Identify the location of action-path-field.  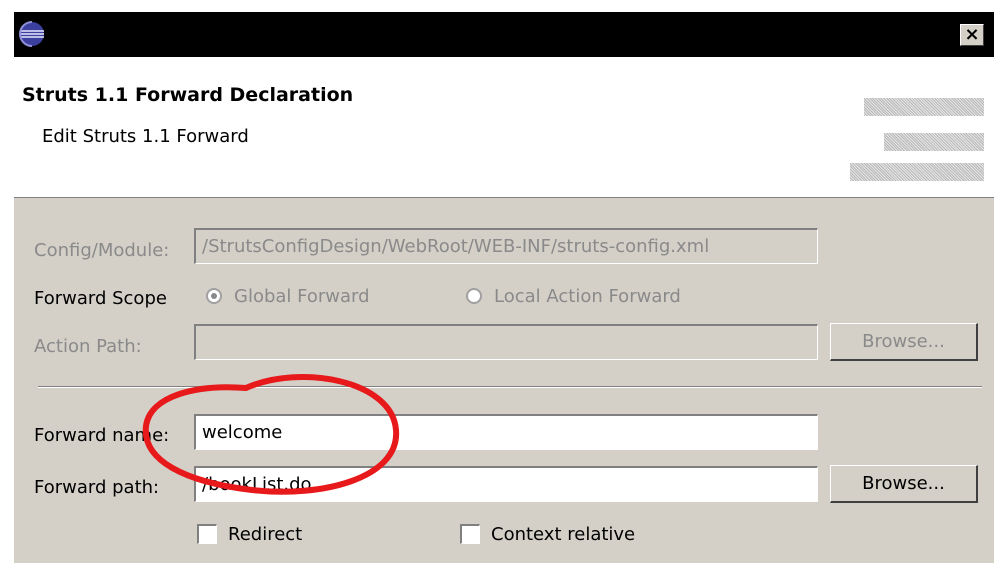
(506, 342).